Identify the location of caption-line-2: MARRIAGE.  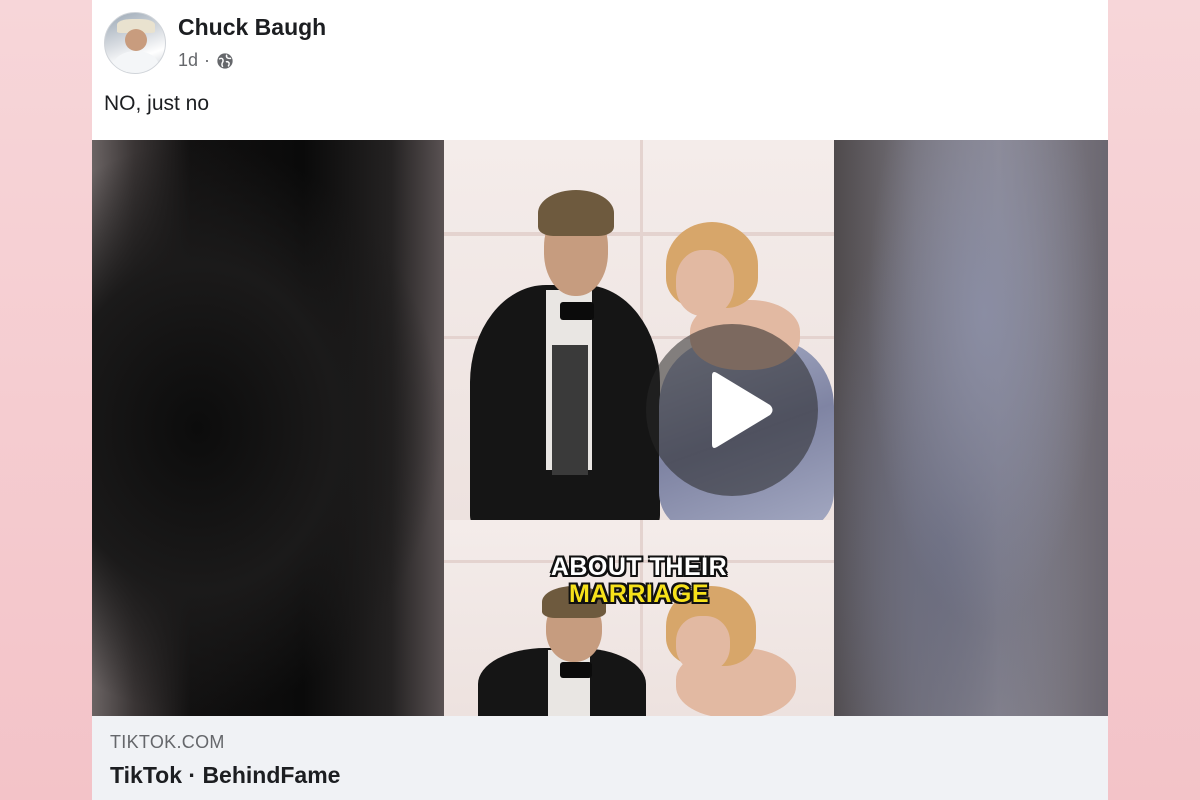
(639, 594).